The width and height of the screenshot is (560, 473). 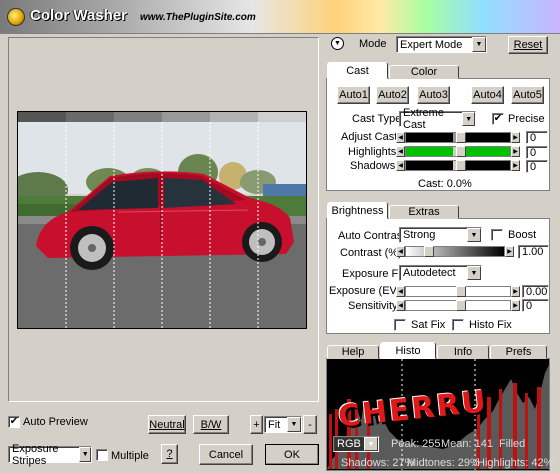 What do you see at coordinates (400, 325) in the screenshot?
I see `sat-fix-checkbox` at bounding box center [400, 325].